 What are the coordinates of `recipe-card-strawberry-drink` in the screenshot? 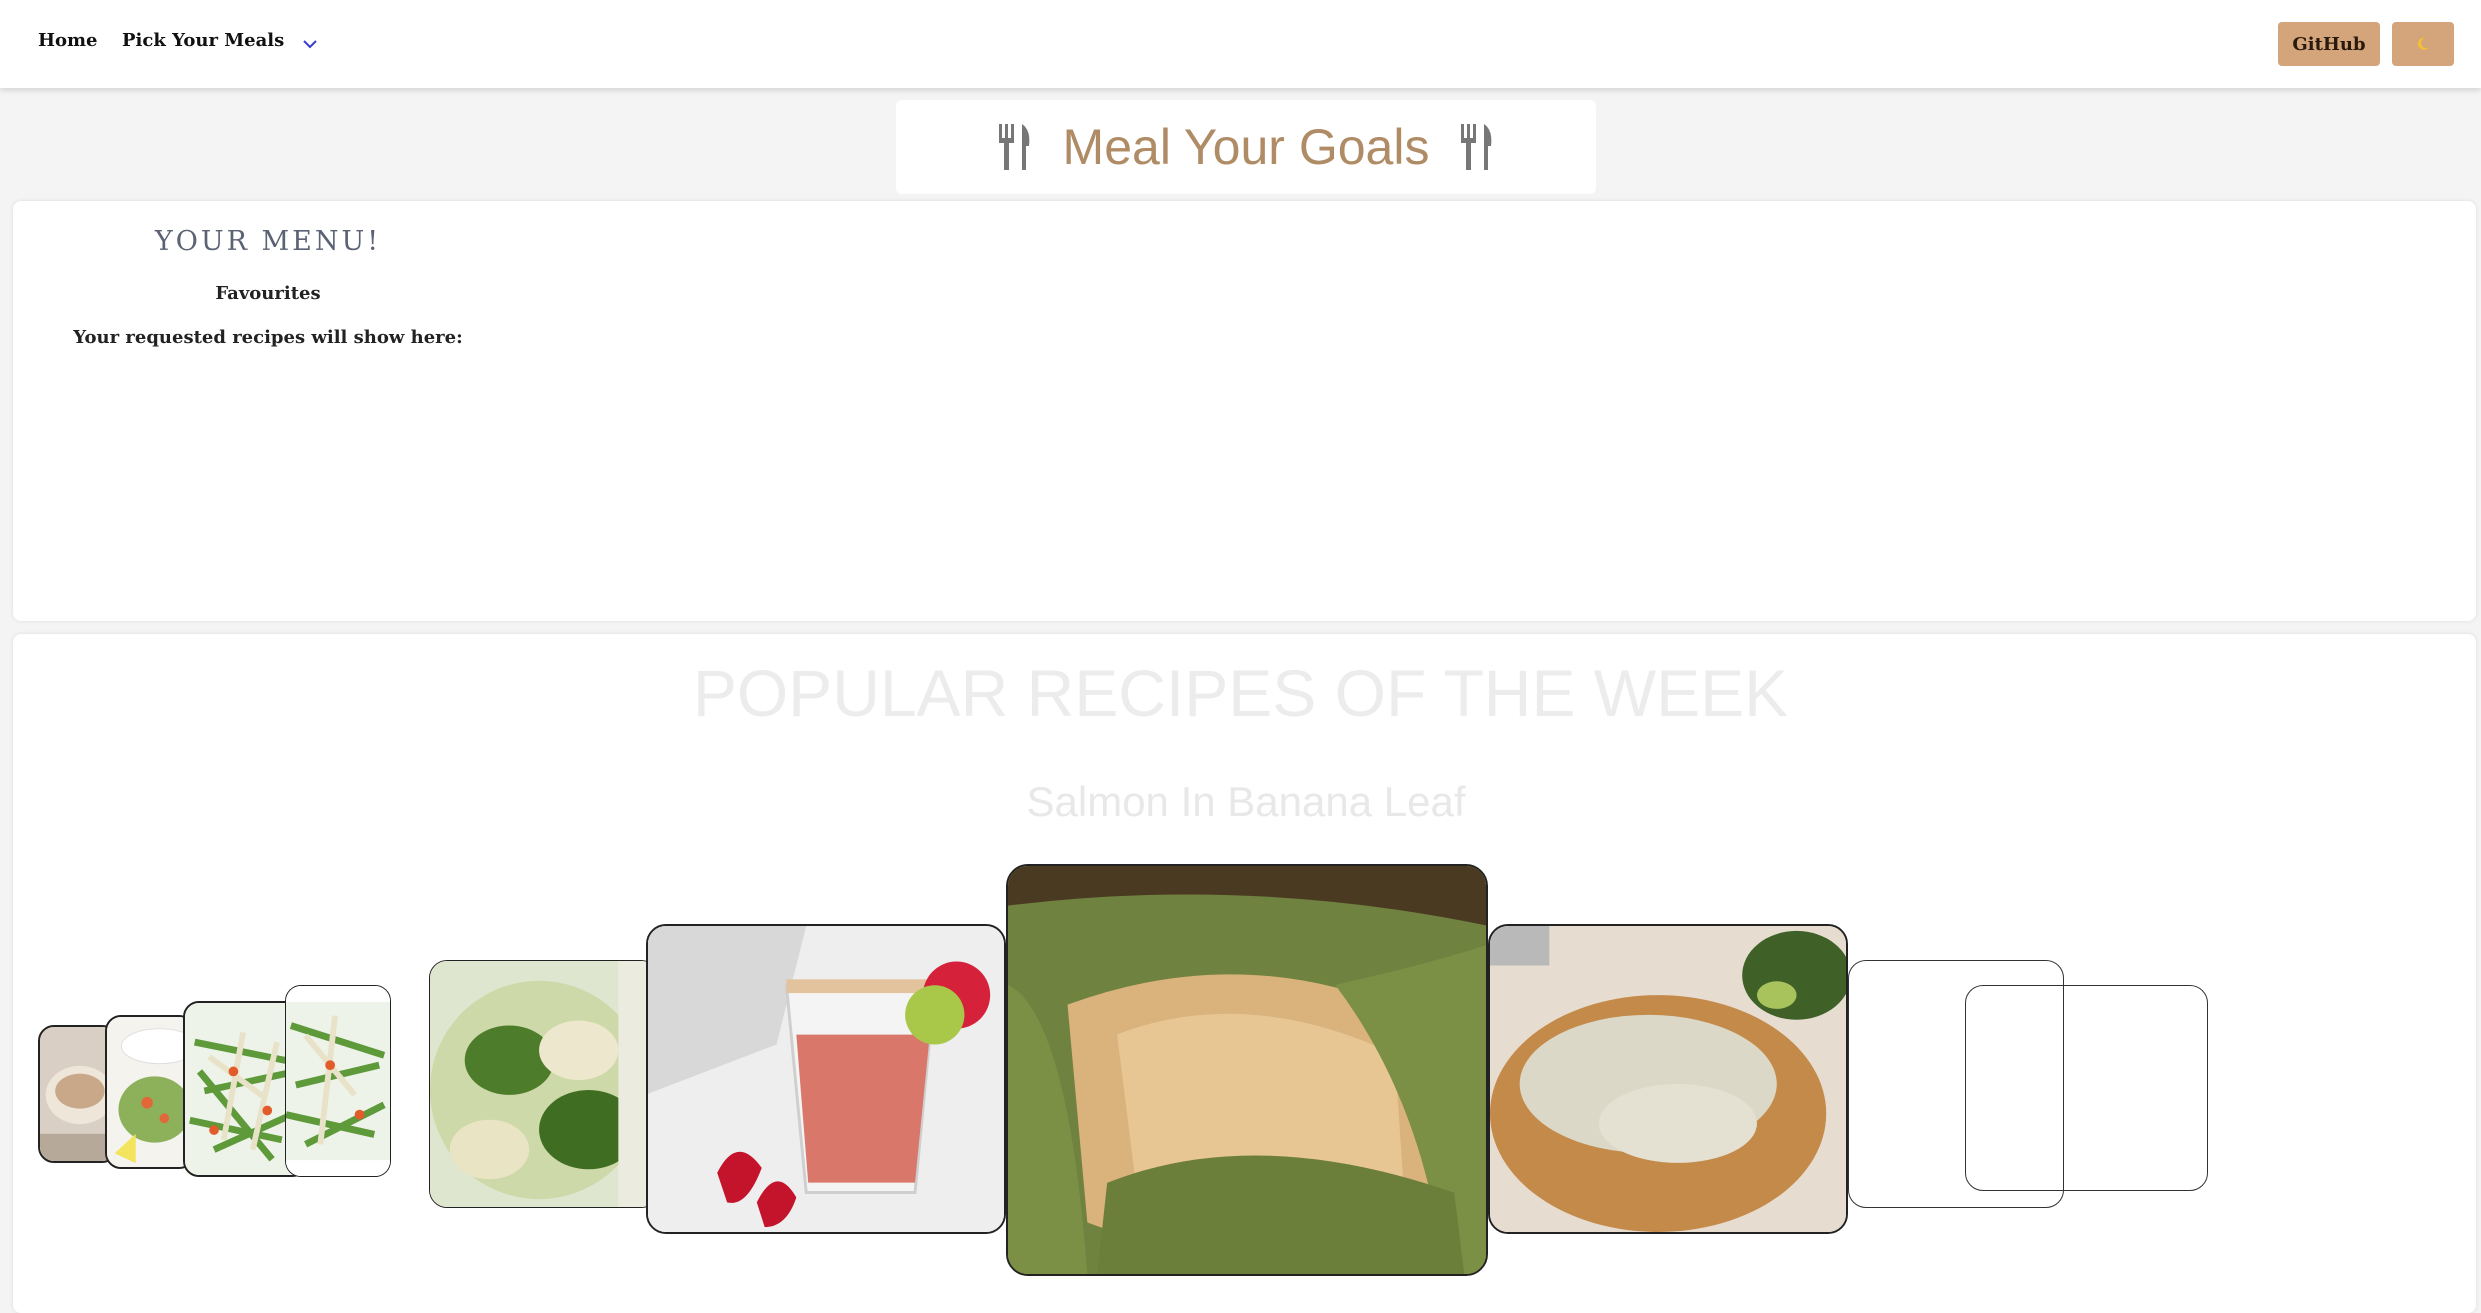 It's located at (826, 1079).